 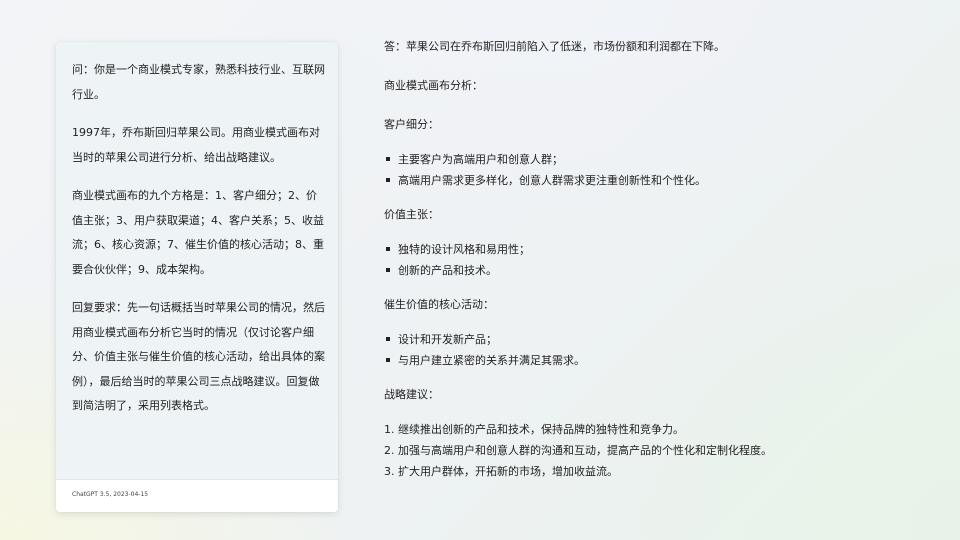 What do you see at coordinates (664, 159) in the screenshot?
I see `list-item: 主要客户为高端用户和创意人群；` at bounding box center [664, 159].